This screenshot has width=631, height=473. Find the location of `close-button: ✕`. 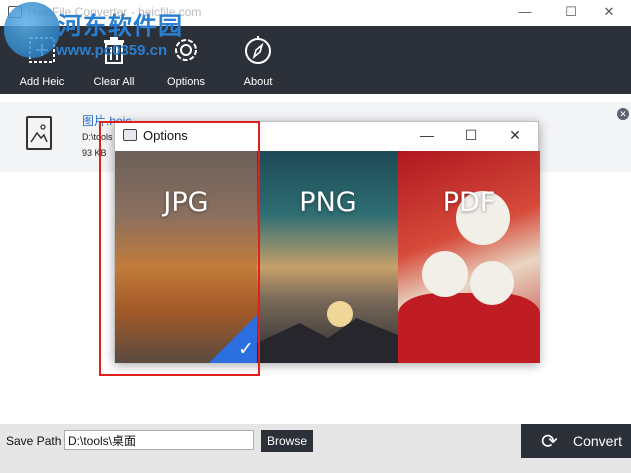

close-button: ✕ is located at coordinates (608, 13).